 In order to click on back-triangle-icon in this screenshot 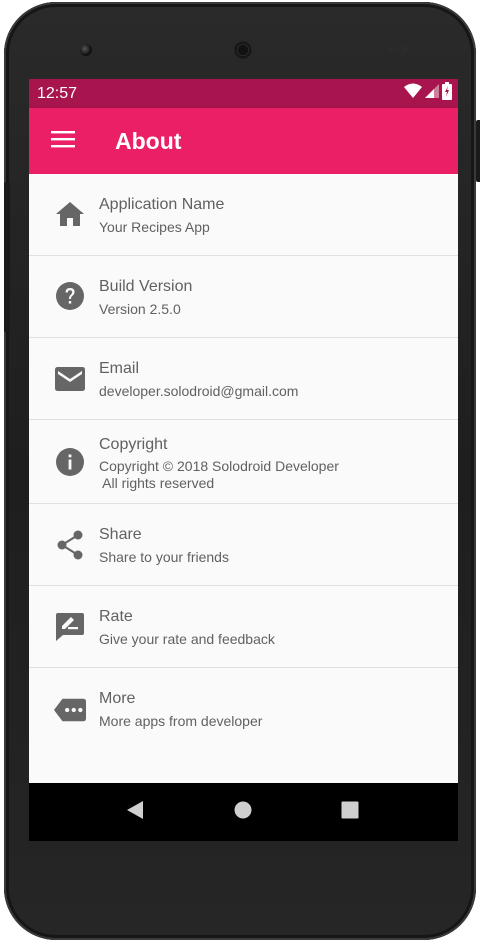, I will do `click(135, 812)`.